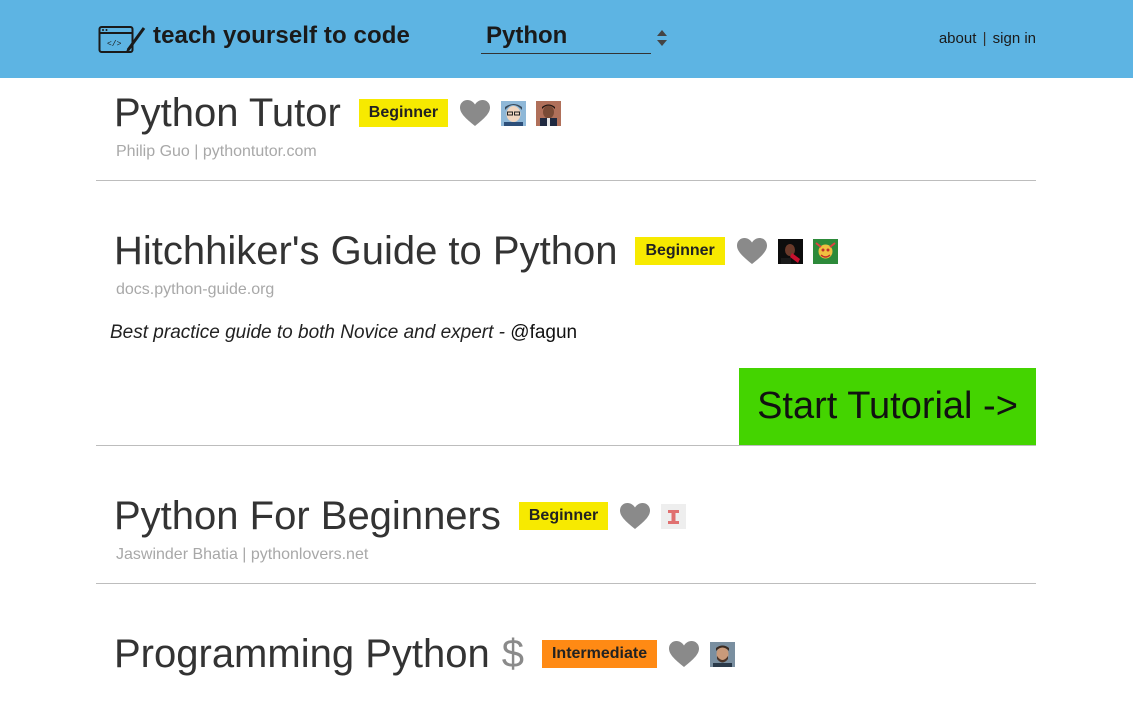  Describe the element at coordinates (662, 38) in the screenshot. I see `updown-arrows-icon` at that location.